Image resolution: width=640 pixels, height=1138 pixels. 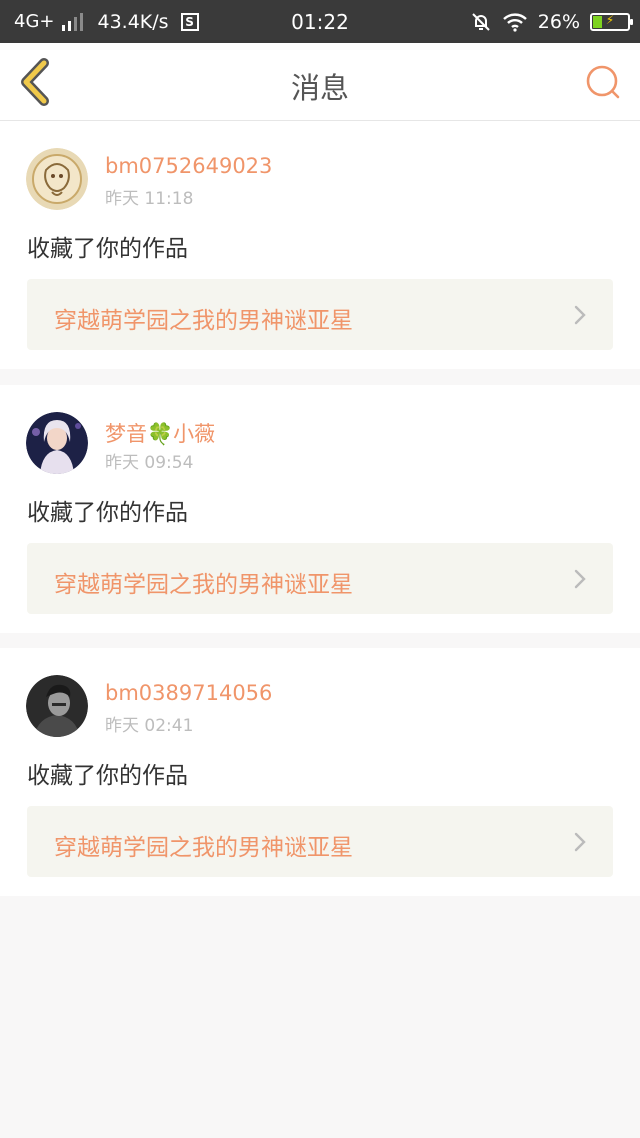 What do you see at coordinates (126, 434) in the screenshot?
I see `username-part: 梦音` at bounding box center [126, 434].